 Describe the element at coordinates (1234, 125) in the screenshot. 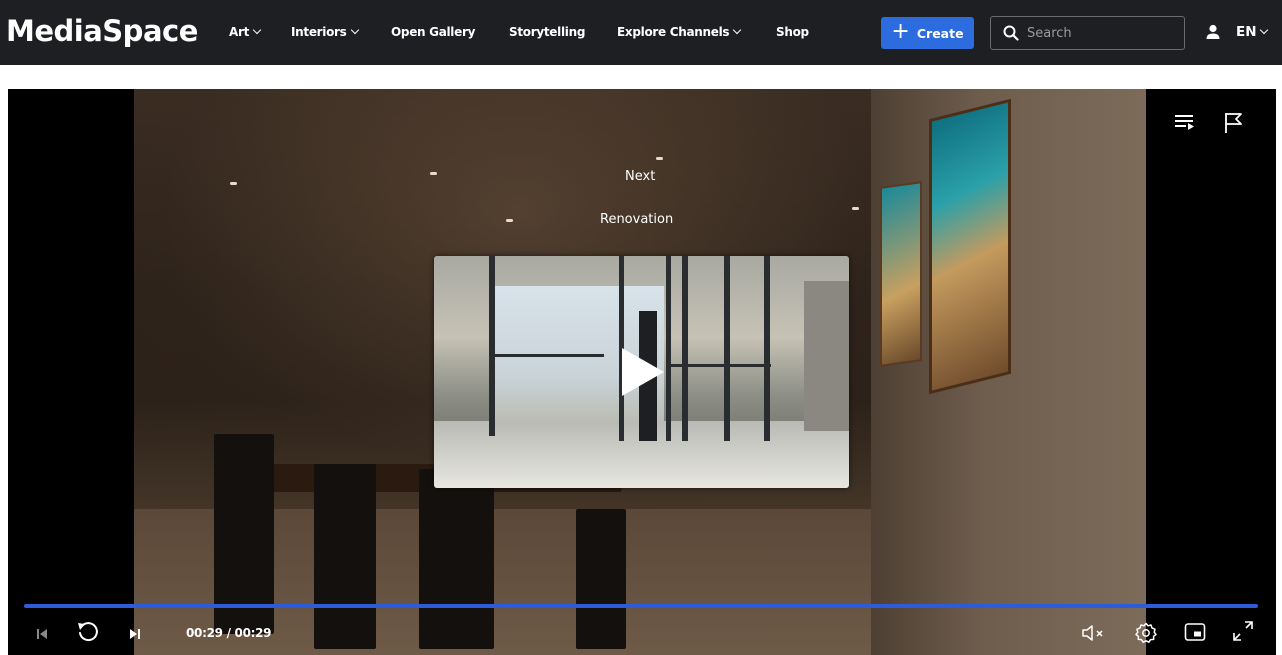

I see `flag-icon` at that location.